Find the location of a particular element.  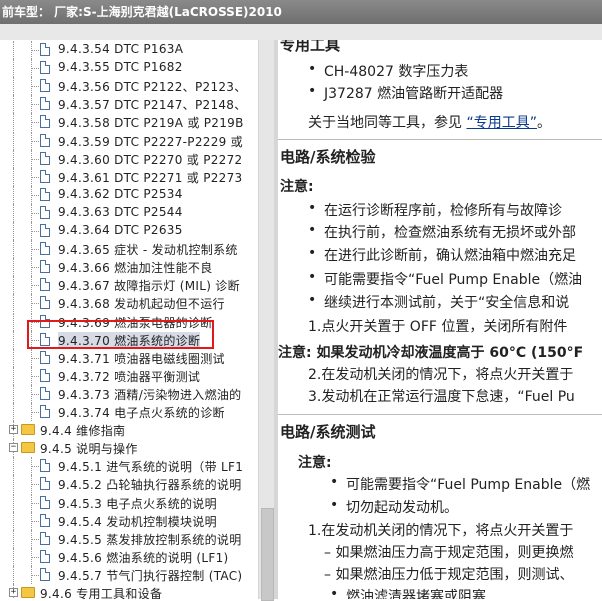

verify-heading: 电路/系统检验 is located at coordinates (328, 157).